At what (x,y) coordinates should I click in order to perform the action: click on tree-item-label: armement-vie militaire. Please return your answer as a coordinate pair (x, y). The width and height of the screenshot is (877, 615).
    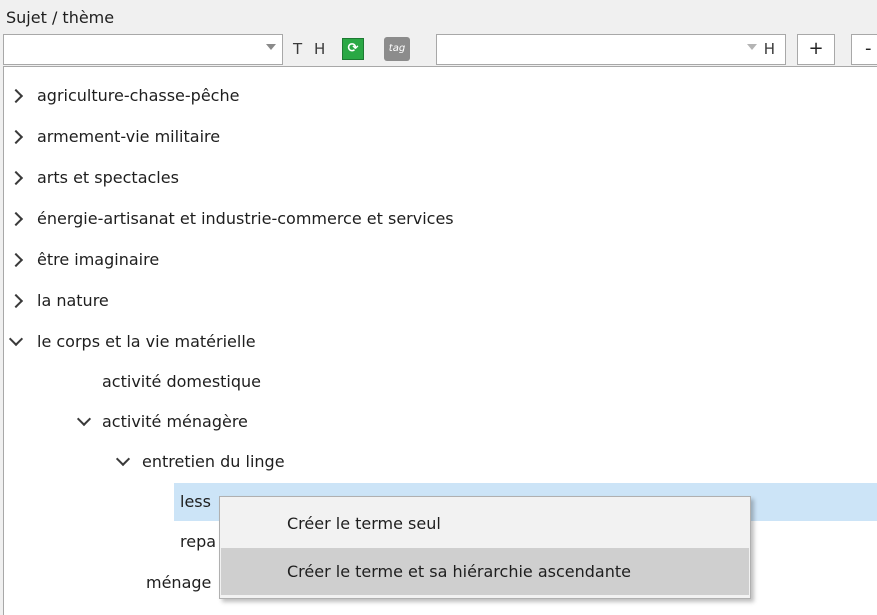
    Looking at the image, I should click on (129, 136).